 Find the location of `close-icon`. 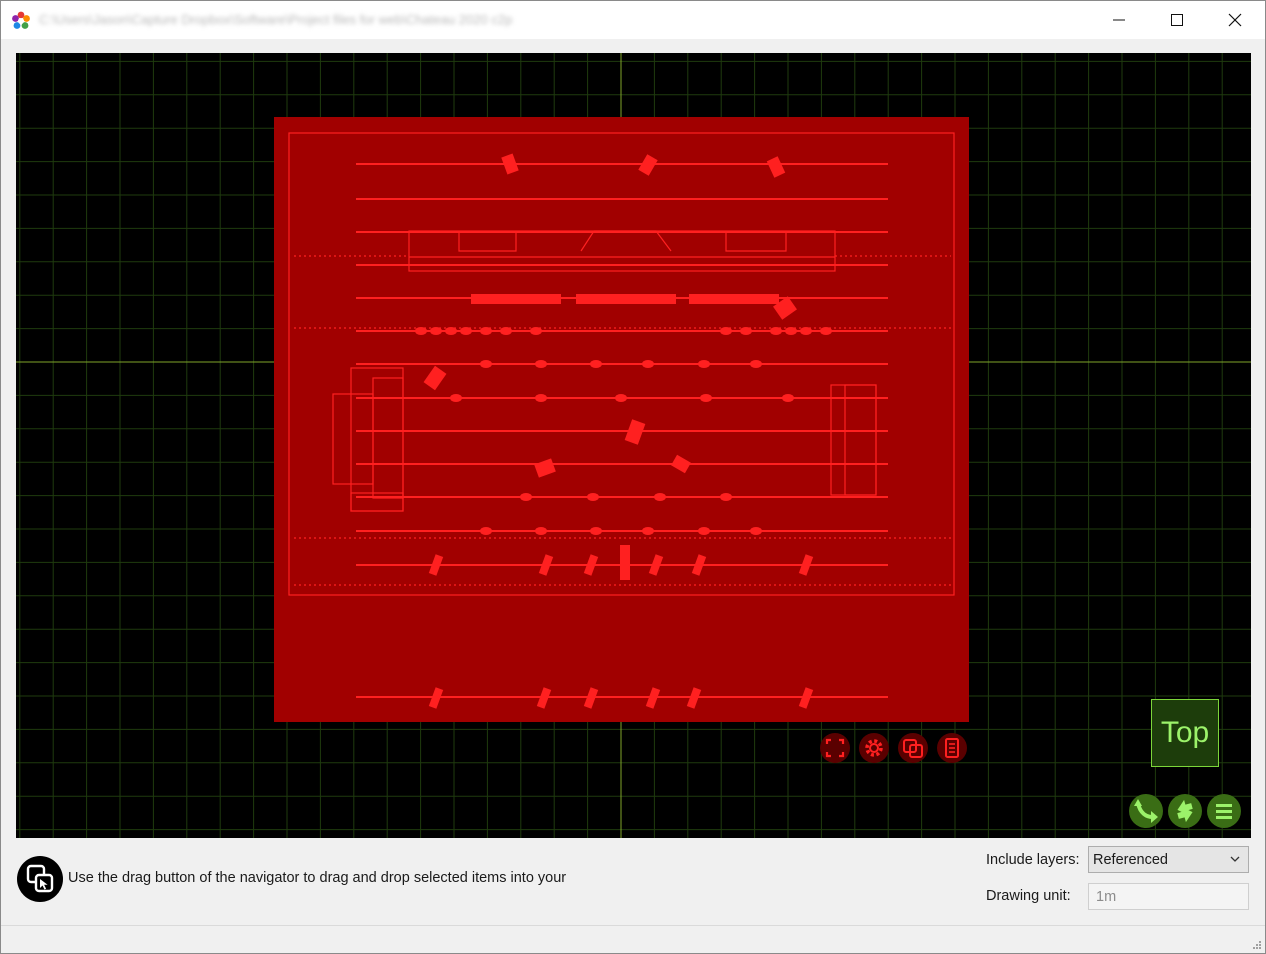

close-icon is located at coordinates (1235, 20).